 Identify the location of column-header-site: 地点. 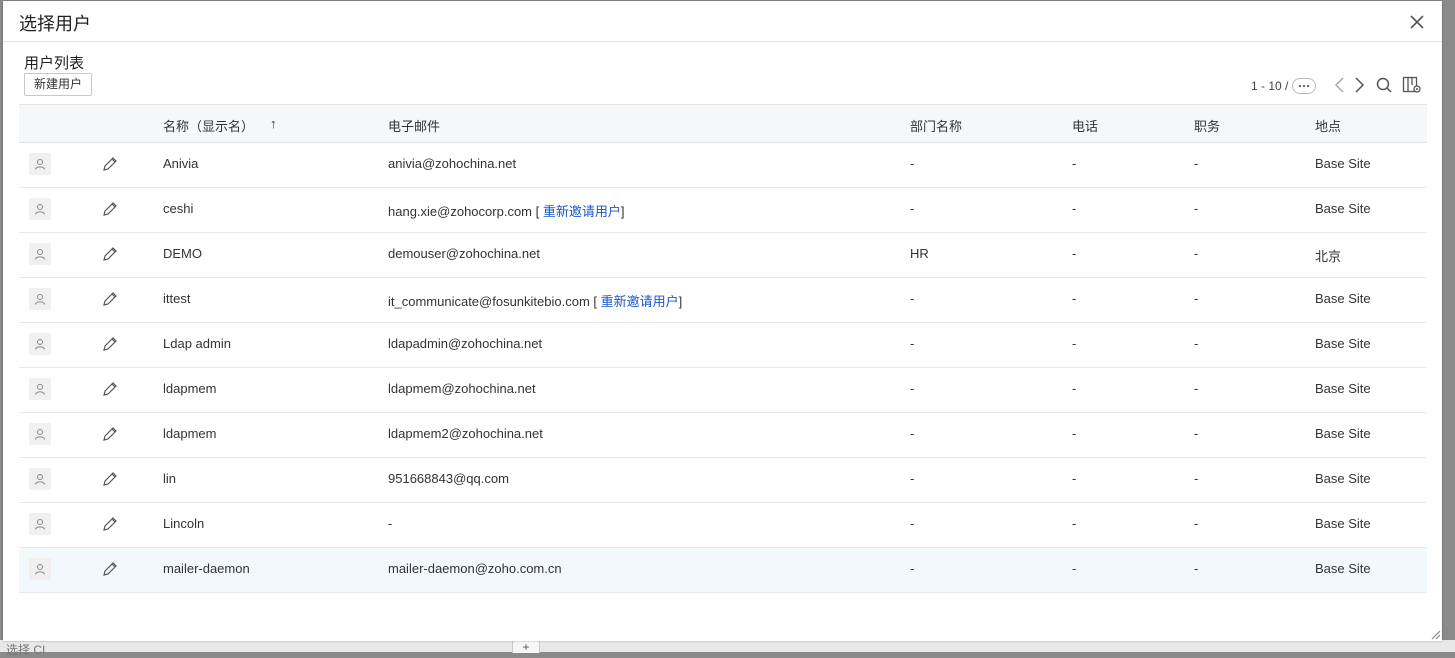
(1328, 125).